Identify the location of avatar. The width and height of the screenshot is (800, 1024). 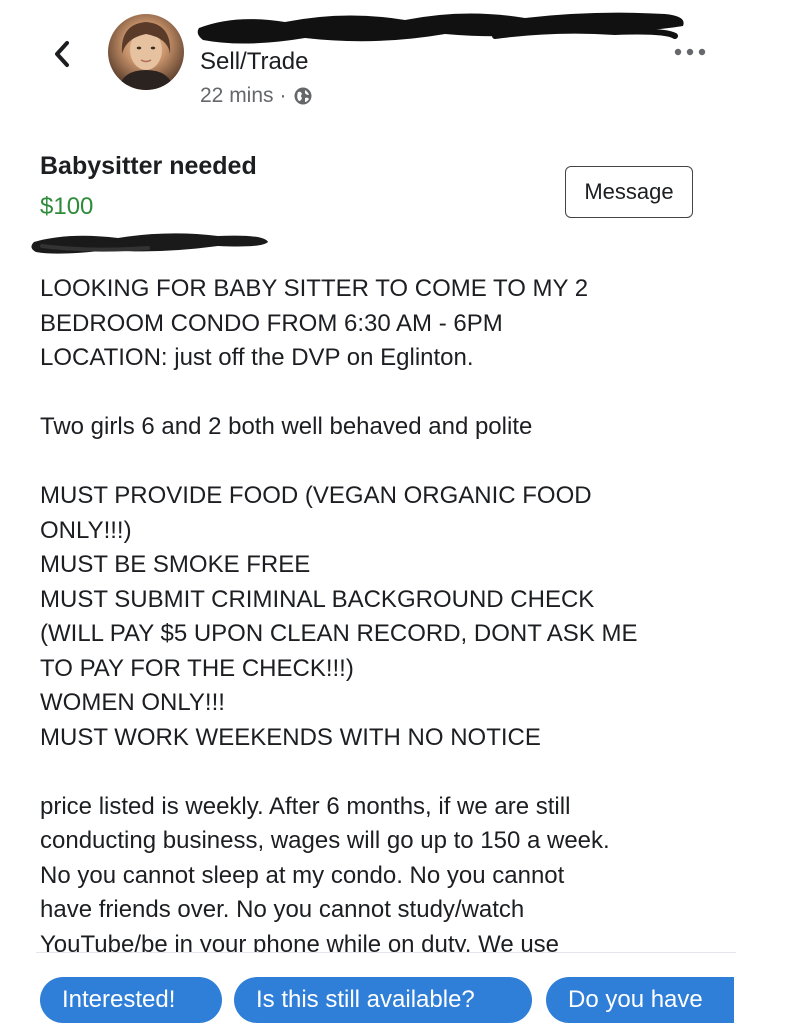
(146, 52).